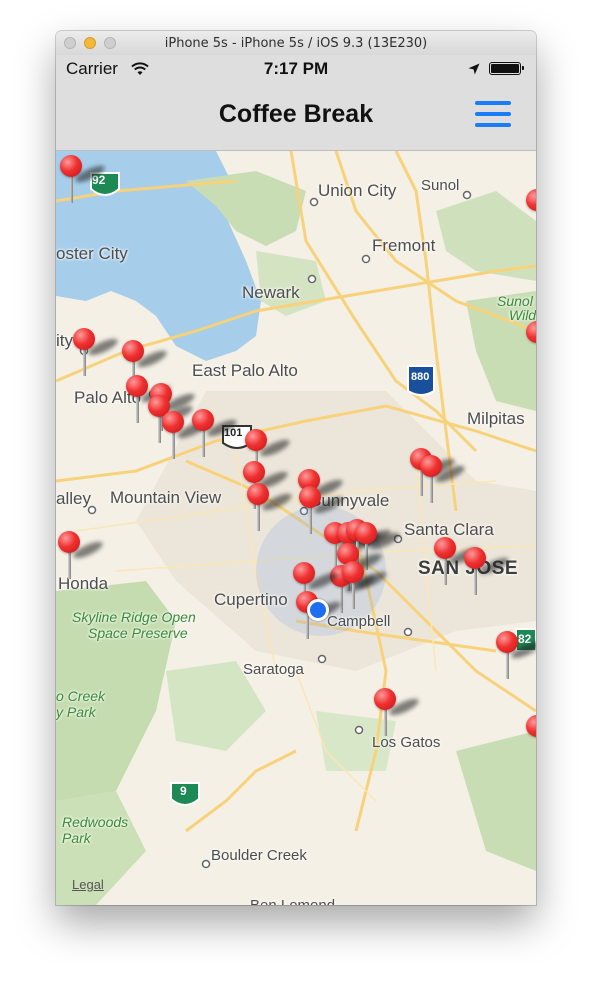 The image size is (592, 986). I want to click on place-label: oster City, so click(92, 253).